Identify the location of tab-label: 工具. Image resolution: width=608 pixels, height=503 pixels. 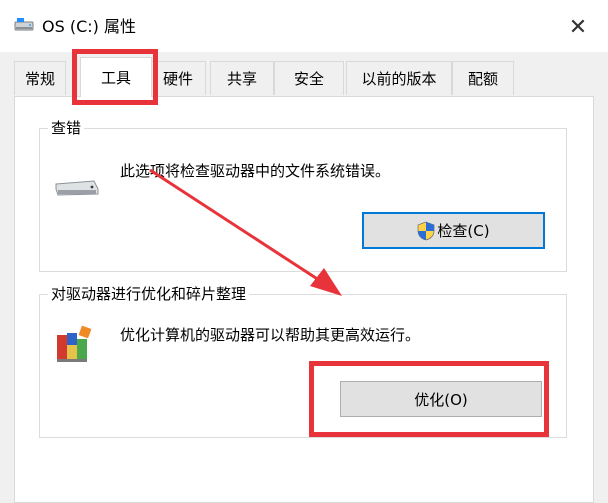
(115, 78).